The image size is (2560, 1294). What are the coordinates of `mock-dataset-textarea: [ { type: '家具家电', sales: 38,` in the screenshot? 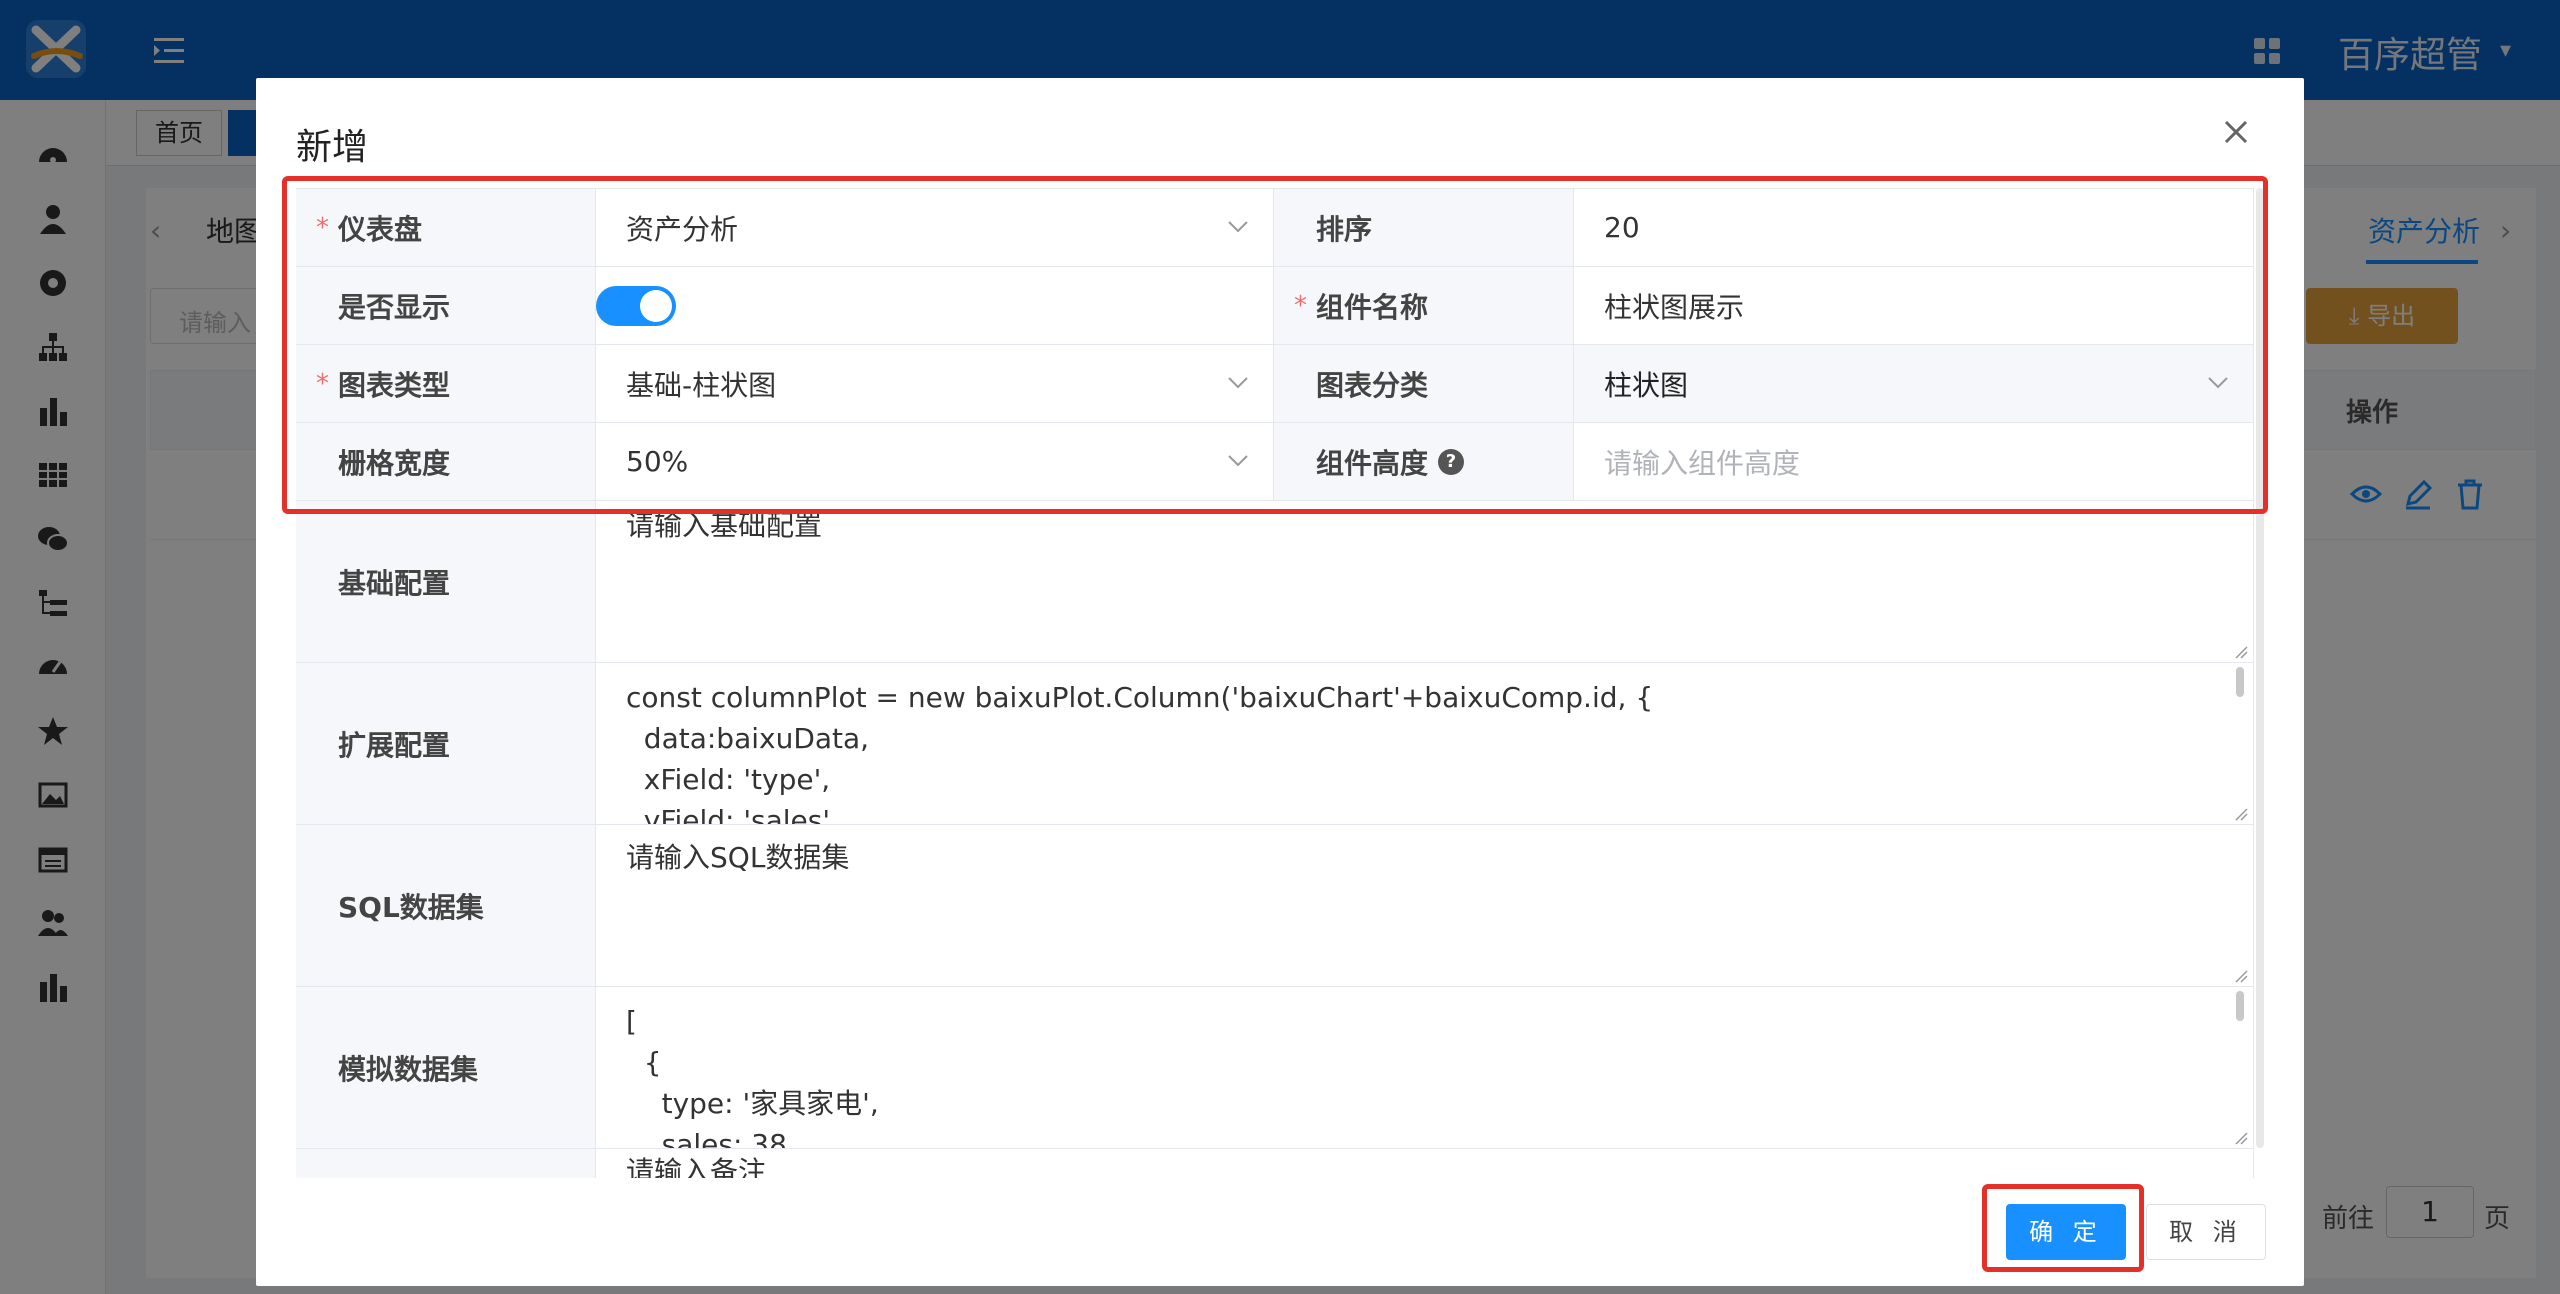 It's located at (1425, 1067).